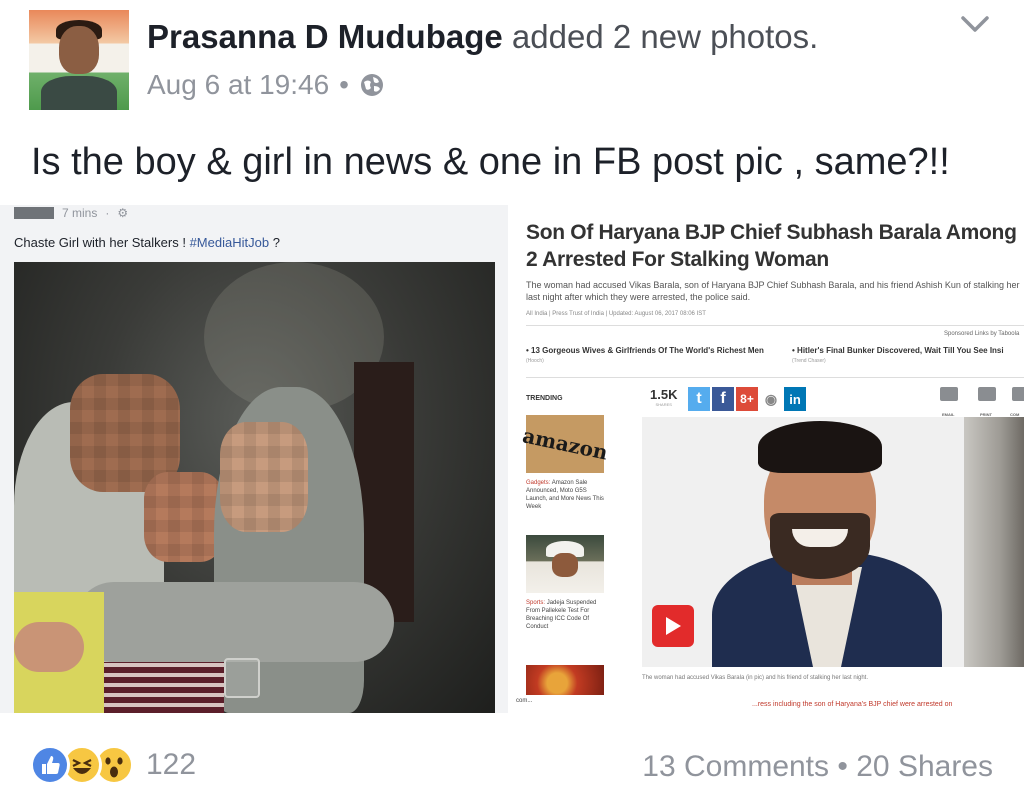 Image resolution: width=1024 pixels, height=812 pixels. I want to click on player-face, so click(565, 565).